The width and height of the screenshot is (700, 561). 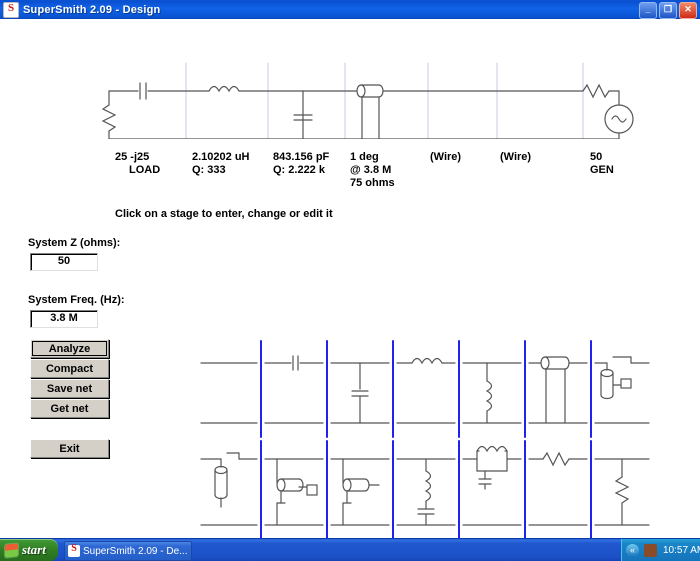 I want to click on taskbar: start SuperSmith 2.09 - De... « 10:57 AM, so click(x=350, y=549).